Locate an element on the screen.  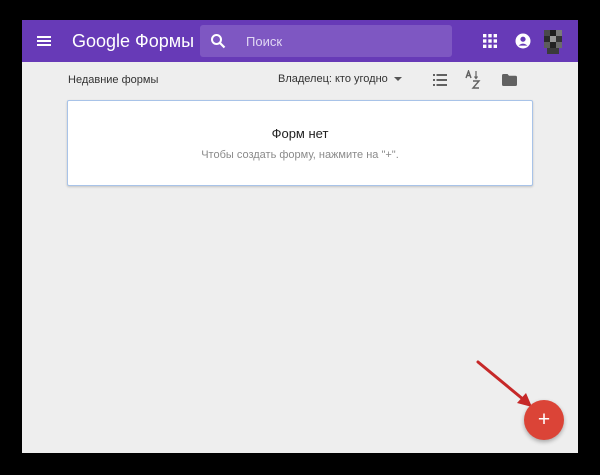
apps-icon is located at coordinates (490, 41).